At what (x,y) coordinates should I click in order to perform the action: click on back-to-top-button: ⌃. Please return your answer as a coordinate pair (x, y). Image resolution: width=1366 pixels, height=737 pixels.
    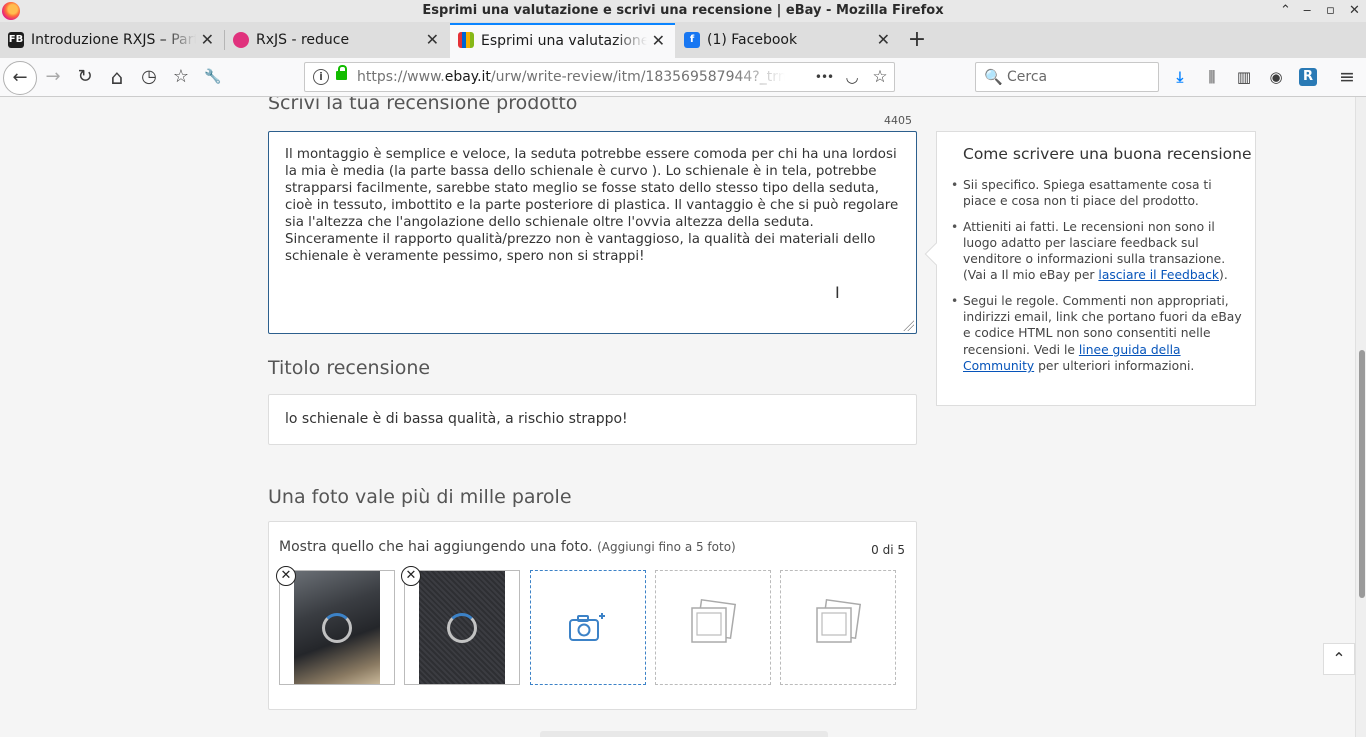
    Looking at the image, I should click on (1339, 659).